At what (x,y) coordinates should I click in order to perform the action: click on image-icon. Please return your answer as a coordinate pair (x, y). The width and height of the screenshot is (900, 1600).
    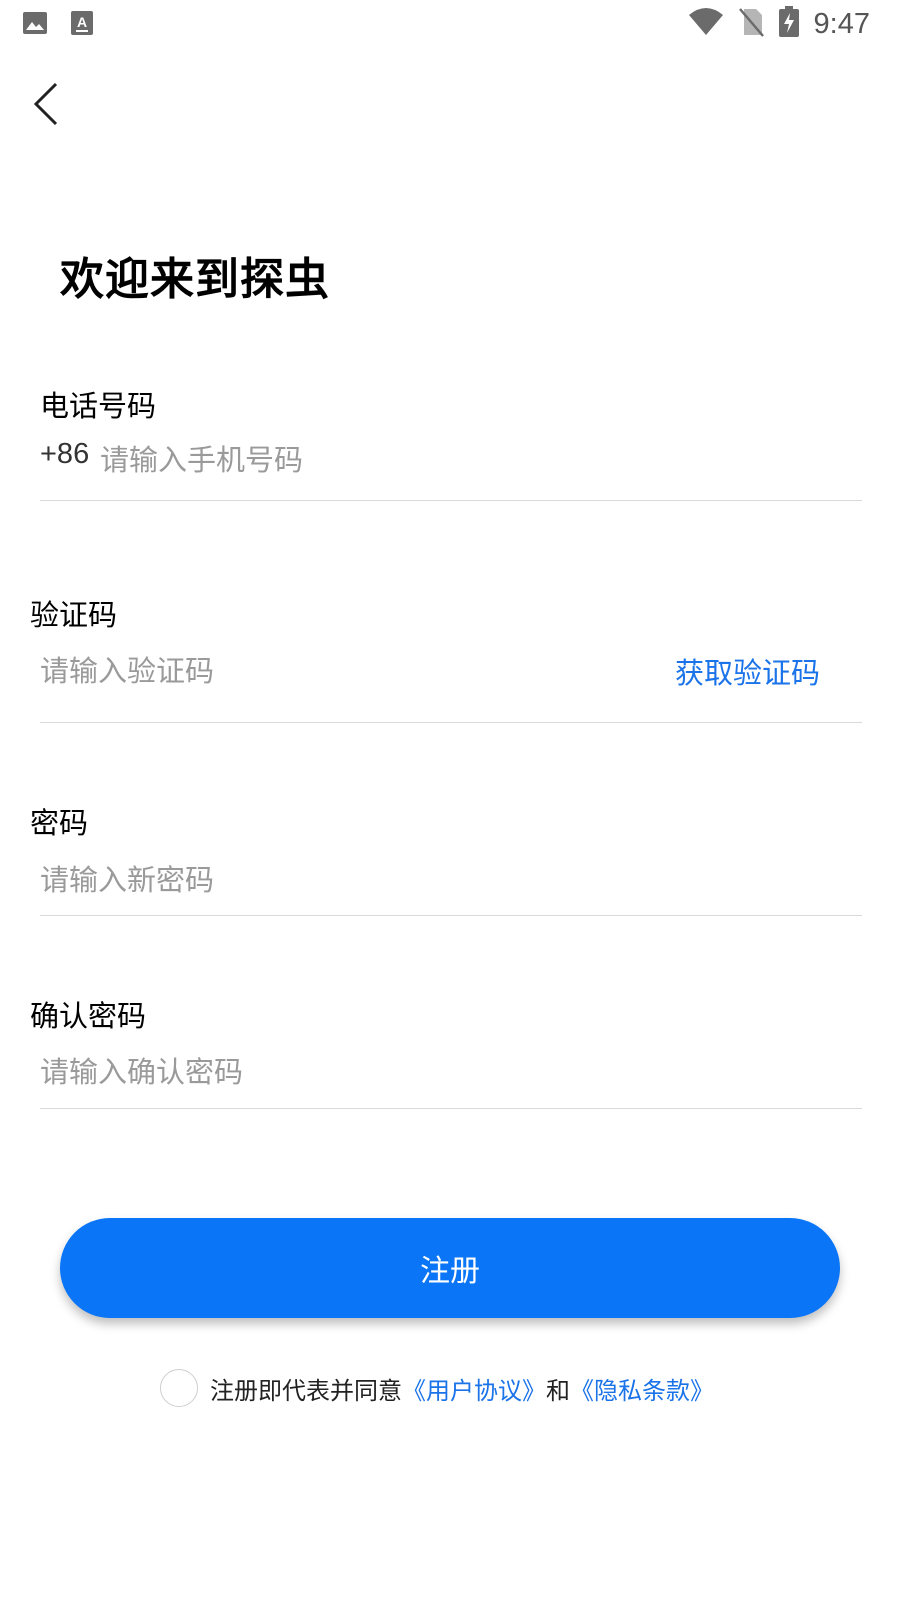
    Looking at the image, I should click on (35, 25).